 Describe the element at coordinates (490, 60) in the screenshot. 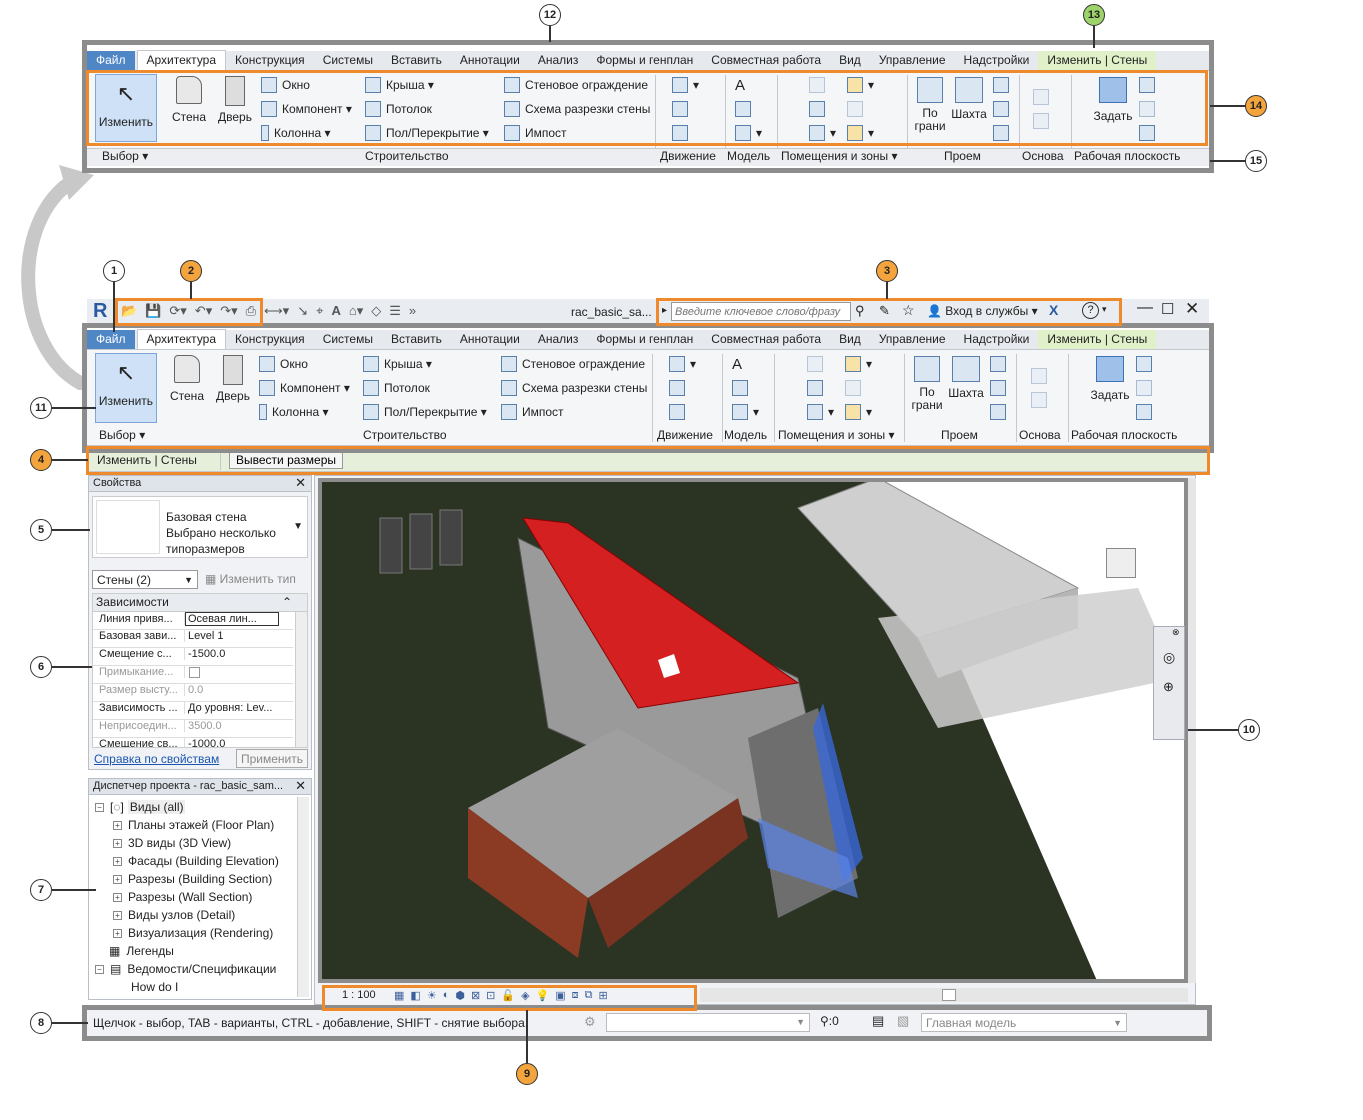

I see `tab-annotate: Аннотации` at that location.